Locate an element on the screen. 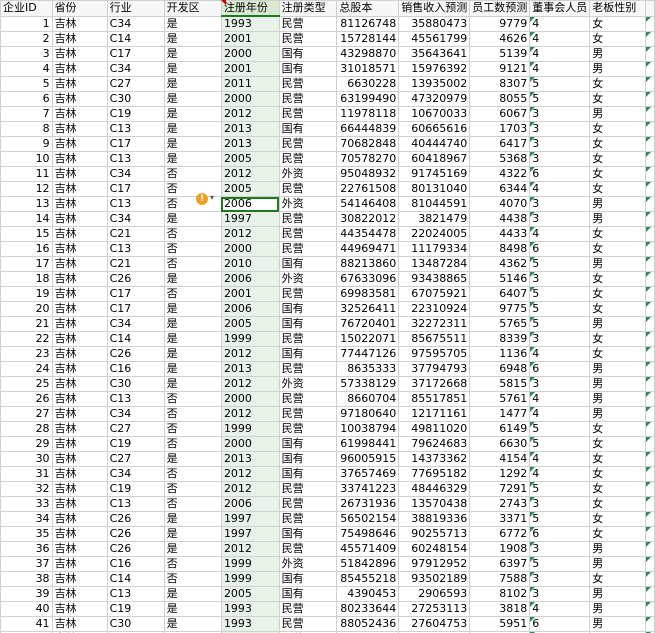 This screenshot has width=655, height=633. warning-icon: ! is located at coordinates (202, 199).